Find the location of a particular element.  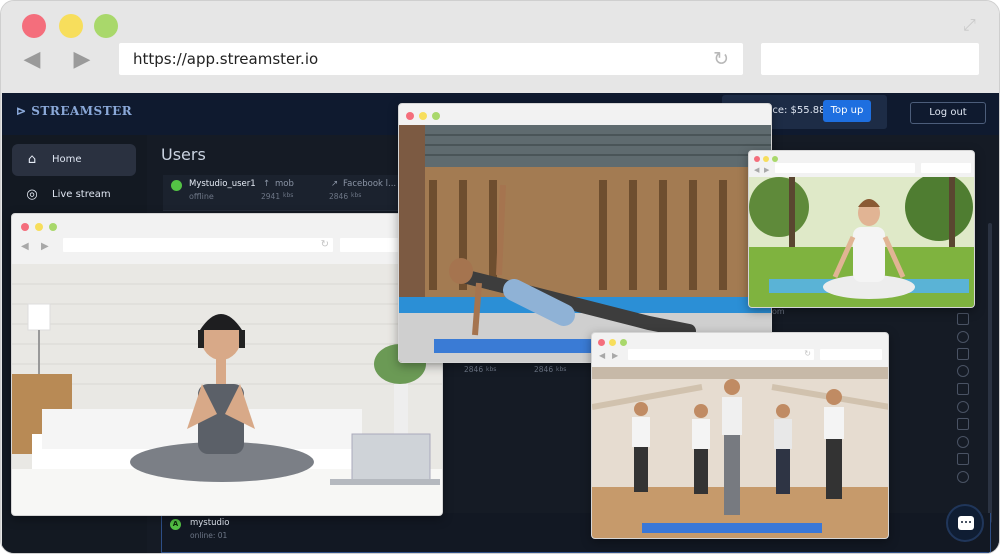

address-bar: https://app.streamster.io ↻ is located at coordinates (431, 59).